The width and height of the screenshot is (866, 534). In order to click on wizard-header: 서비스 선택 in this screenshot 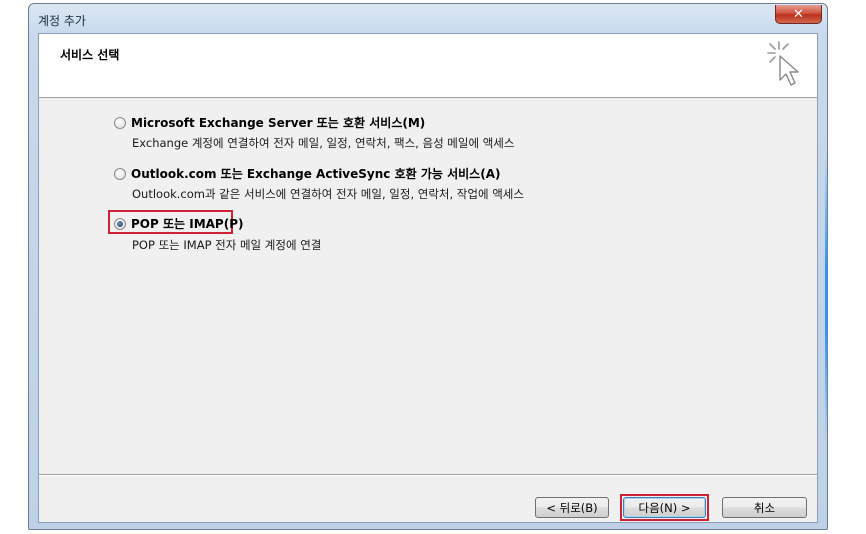, I will do `click(428, 66)`.